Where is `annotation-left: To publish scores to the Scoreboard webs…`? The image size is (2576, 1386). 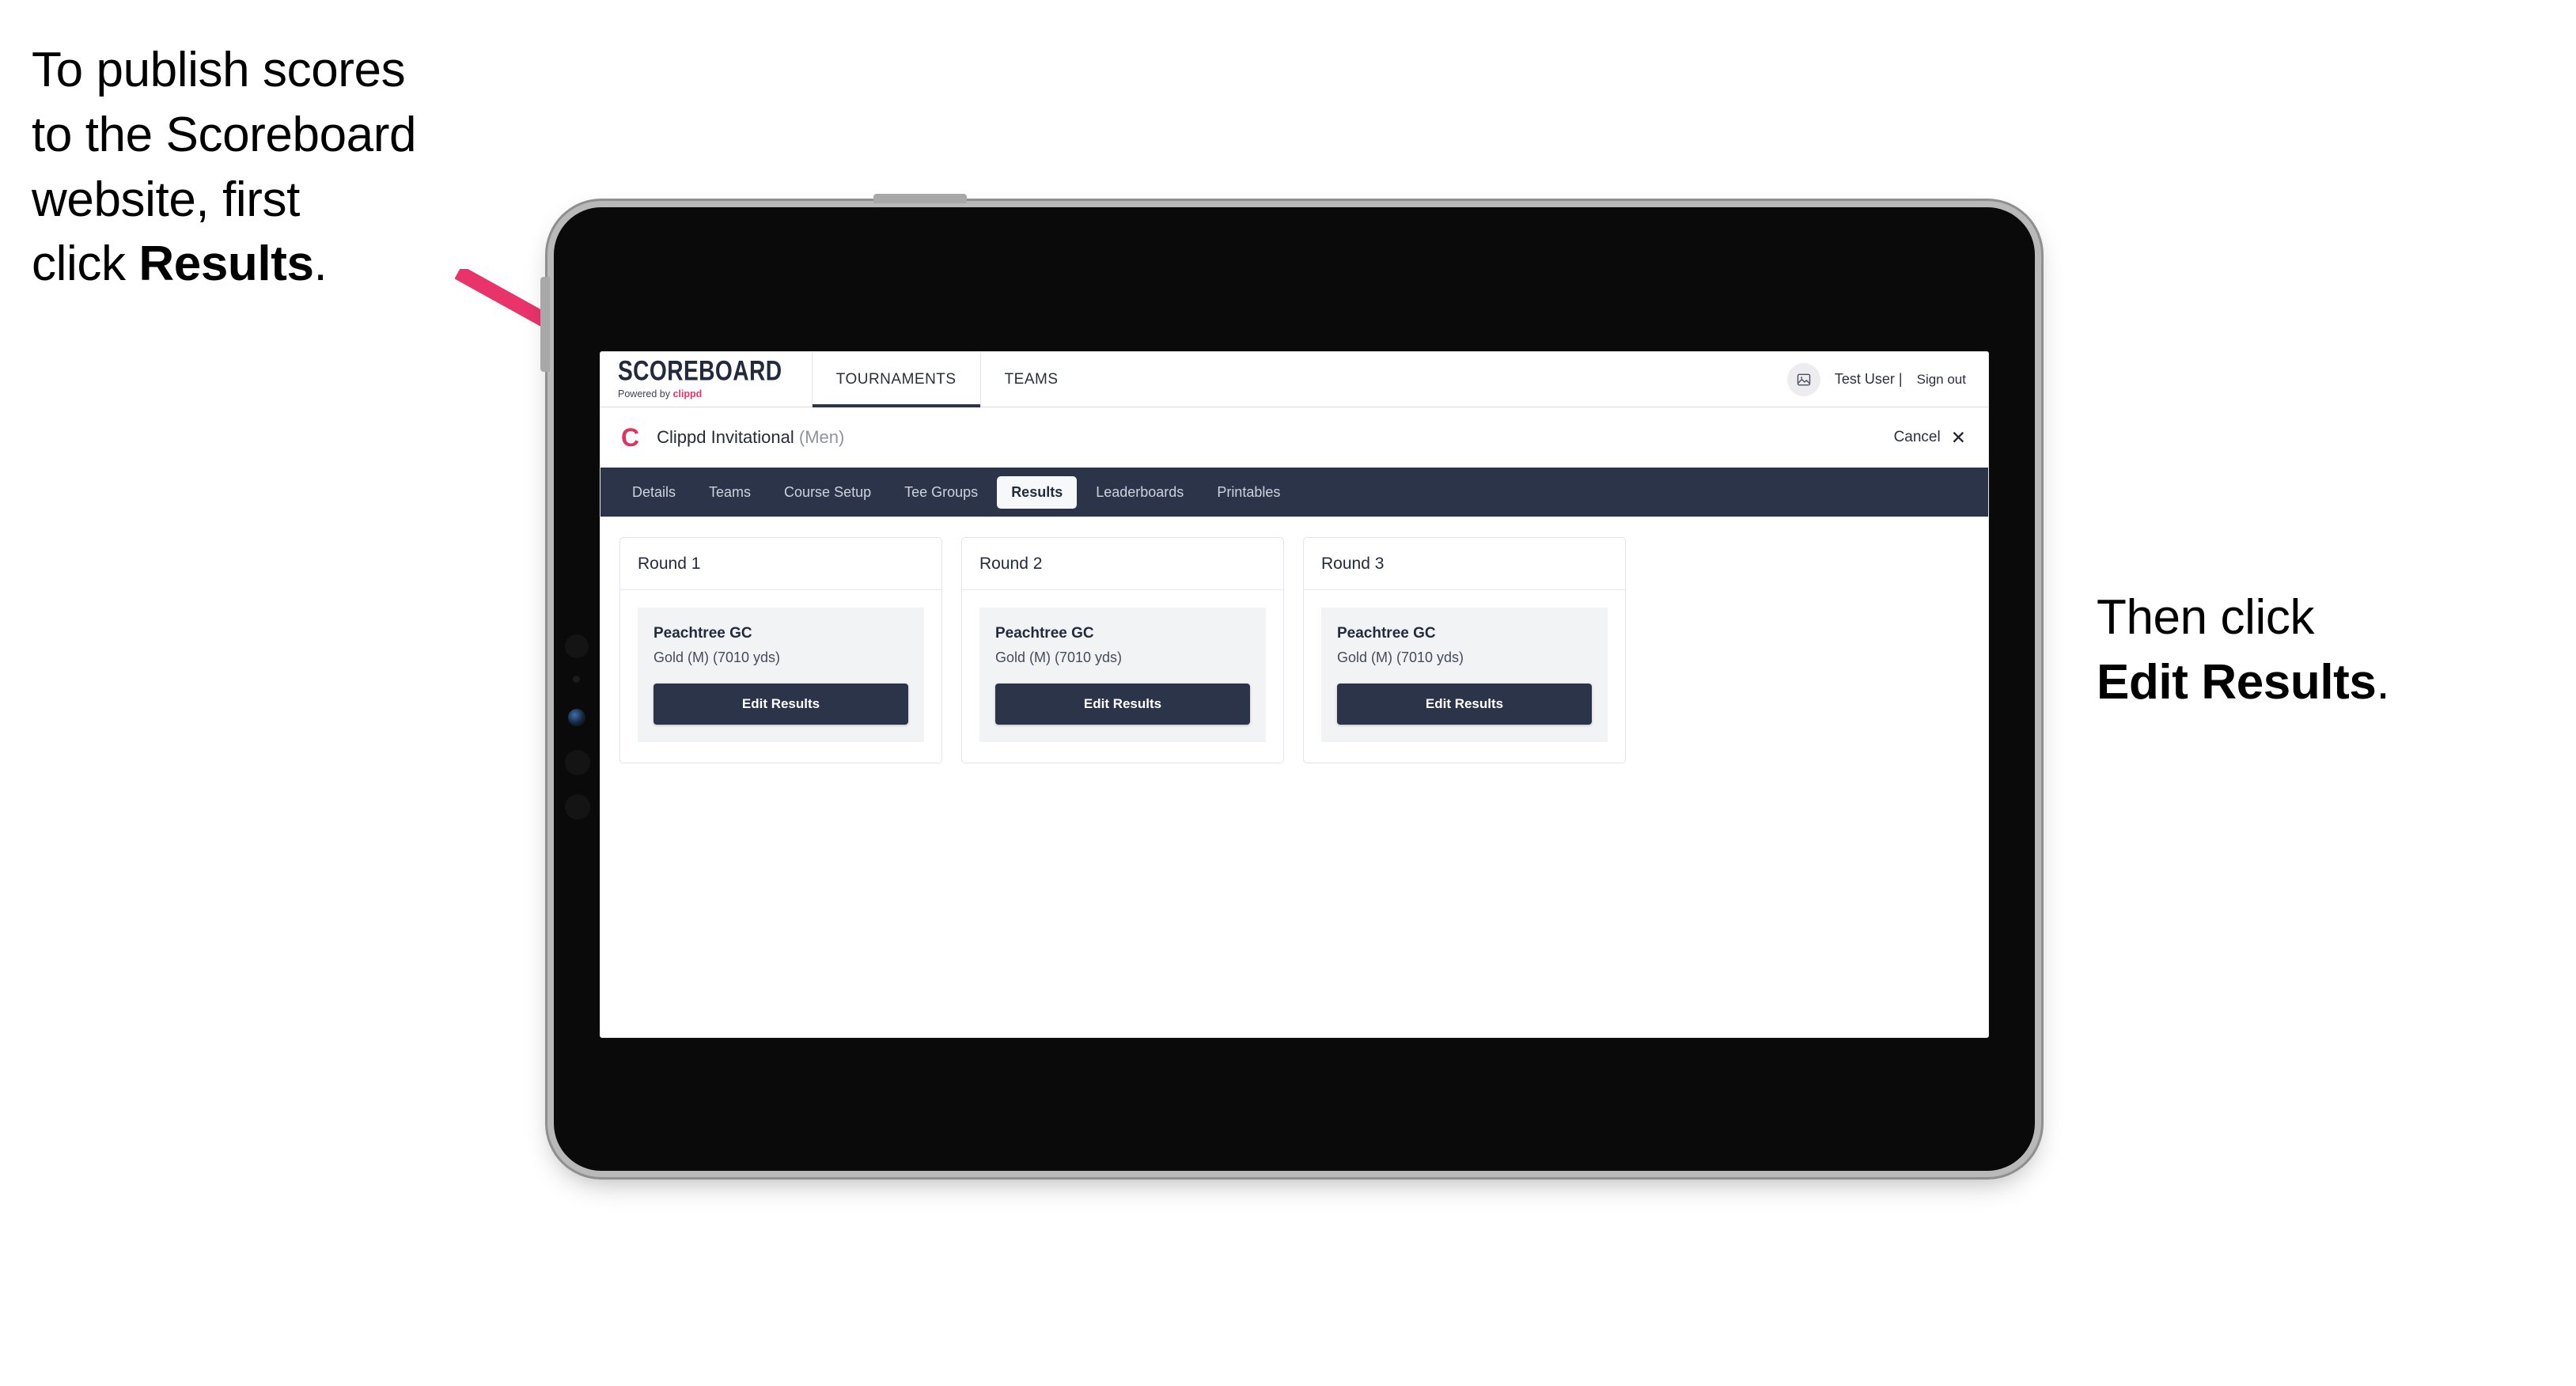
annotation-left: To publish scores to the Scoreboard webs… is located at coordinates (293, 167).